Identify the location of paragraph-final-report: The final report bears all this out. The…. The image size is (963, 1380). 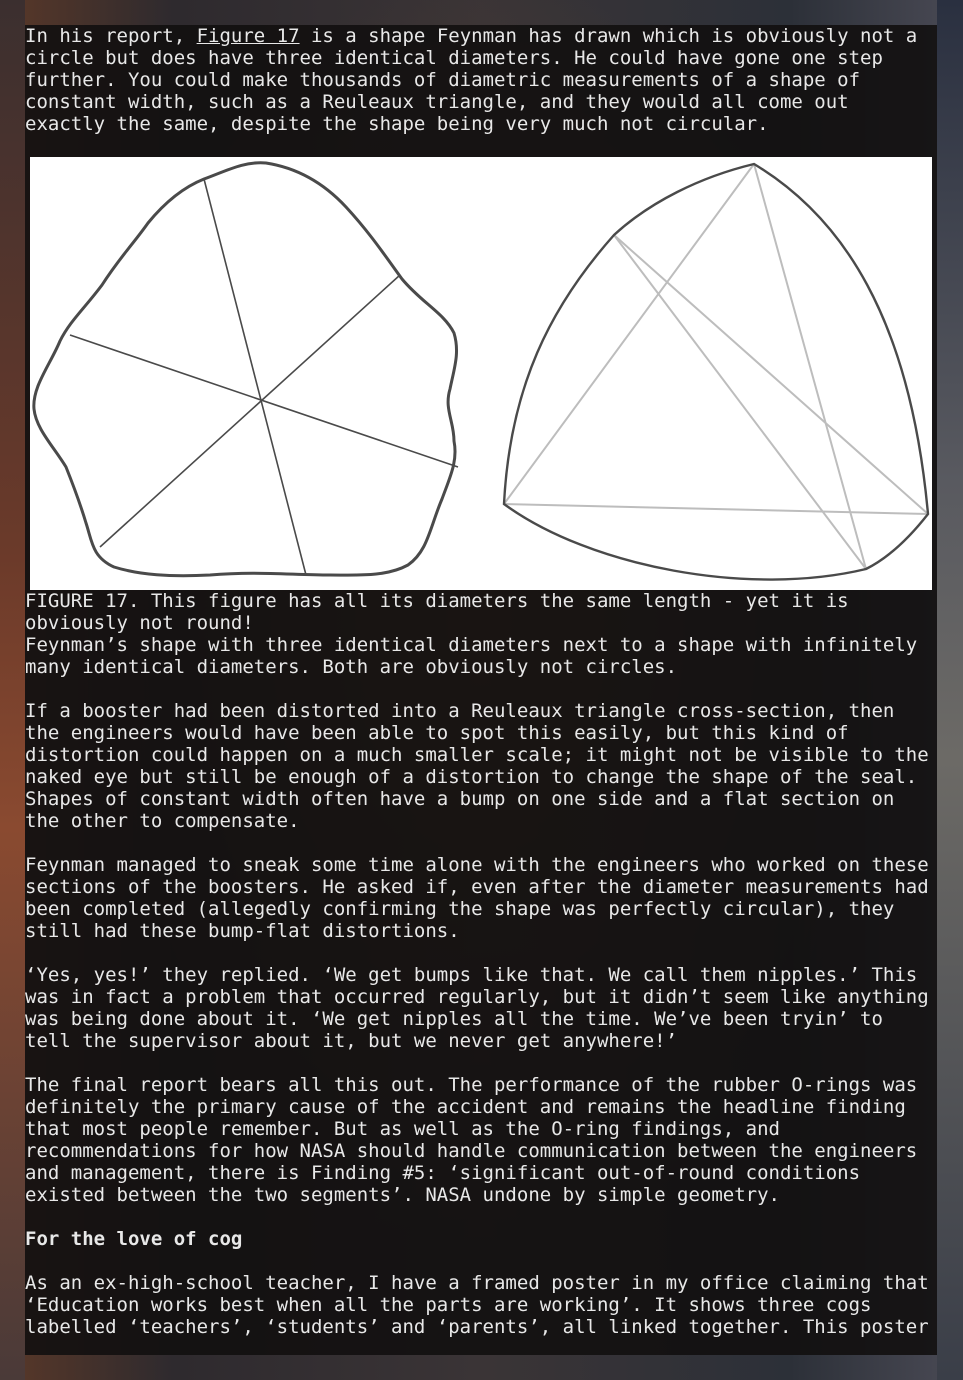
(477, 1140).